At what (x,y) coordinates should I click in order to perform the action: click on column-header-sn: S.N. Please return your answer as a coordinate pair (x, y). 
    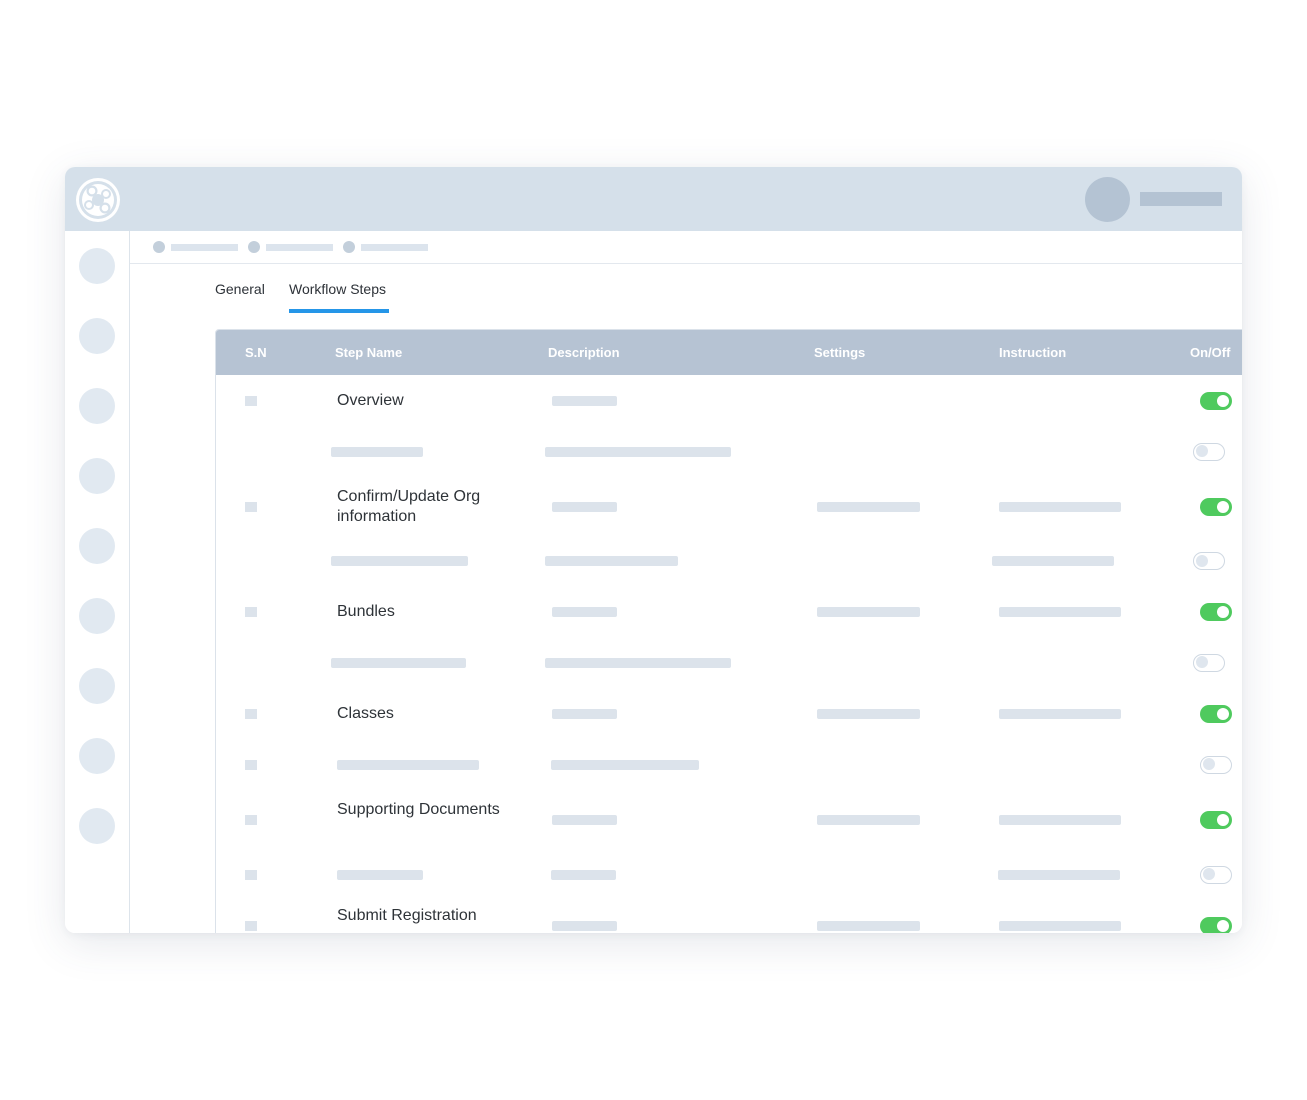
    Looking at the image, I should click on (256, 352).